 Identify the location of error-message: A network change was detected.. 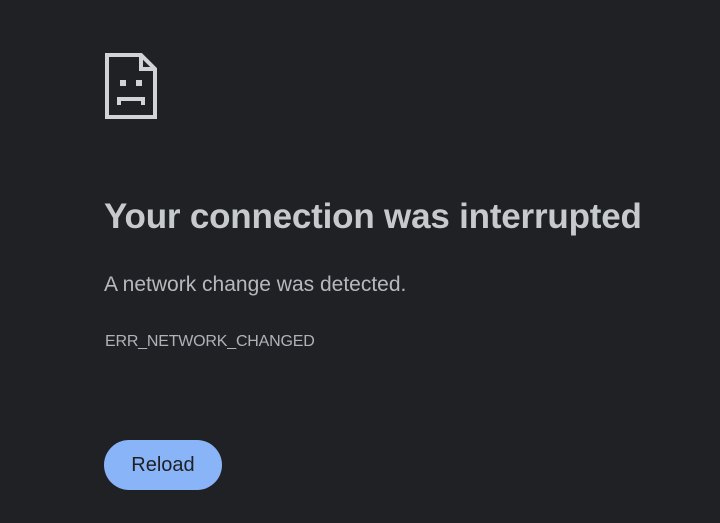
(255, 284).